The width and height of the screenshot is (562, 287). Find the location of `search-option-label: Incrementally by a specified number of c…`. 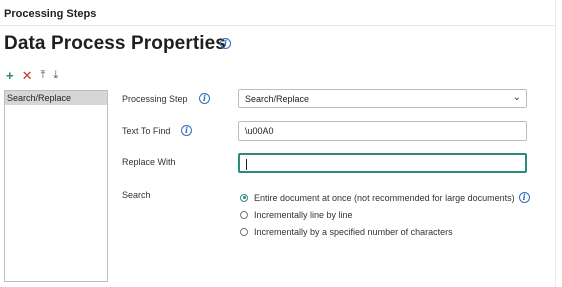

search-option-label: Incrementally by a specified number of c… is located at coordinates (353, 232).